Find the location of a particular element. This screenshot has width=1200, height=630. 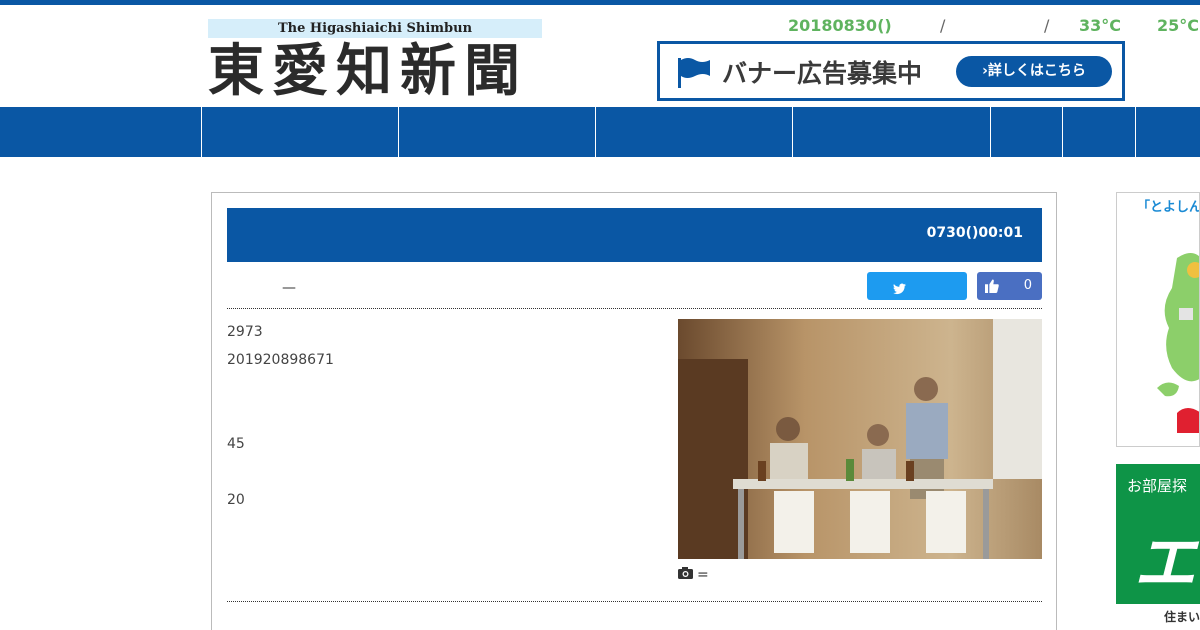

banner-ad: バナー広告募集中 ›詳しくはこちら is located at coordinates (891, 71).